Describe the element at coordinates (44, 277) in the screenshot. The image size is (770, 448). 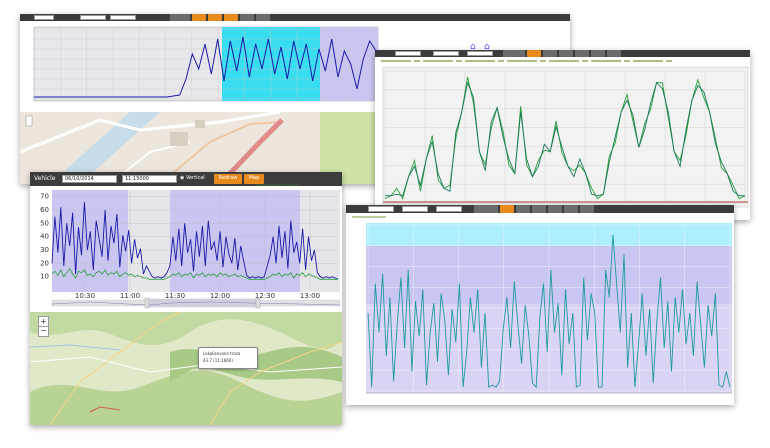
I see `y-tick-label: 10` at that location.